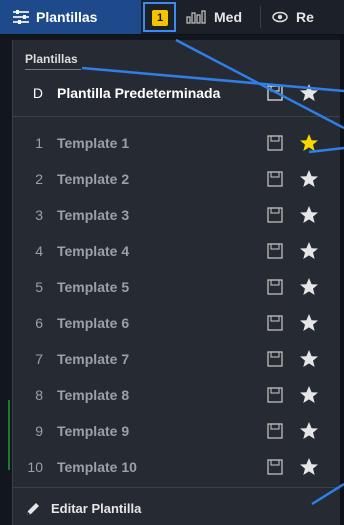 This screenshot has height=525, width=344. I want to click on med-menu-label: Med, so click(228, 17).